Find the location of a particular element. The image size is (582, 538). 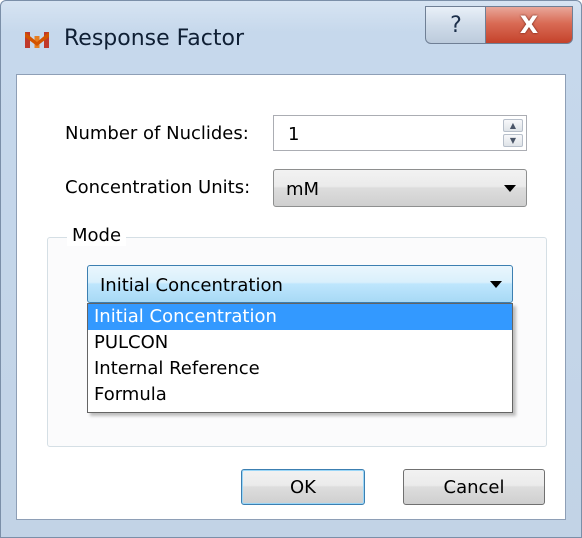

close-icon: X is located at coordinates (529, 25).